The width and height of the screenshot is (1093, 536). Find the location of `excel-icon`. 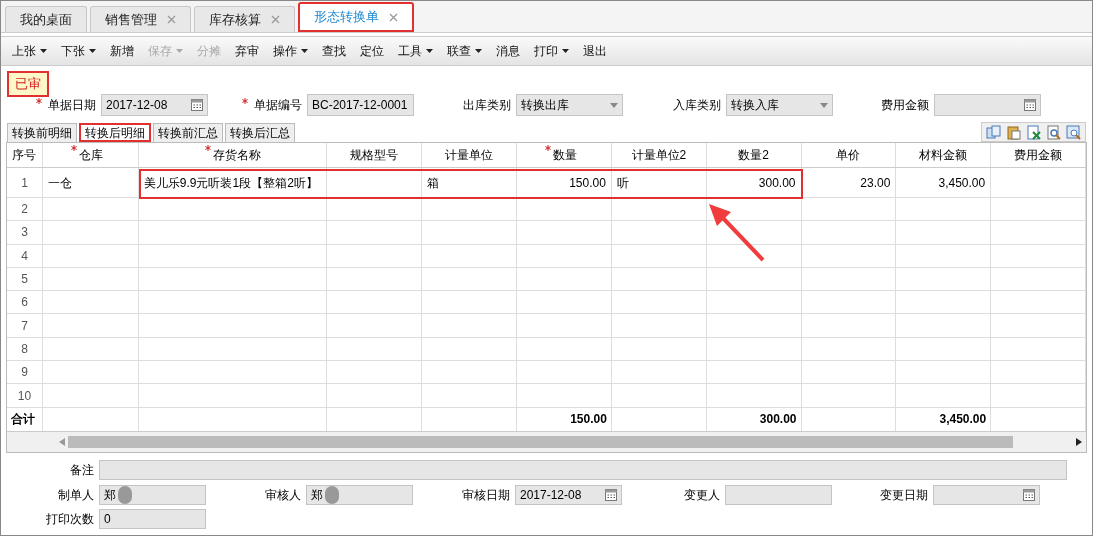

excel-icon is located at coordinates (1033, 132).